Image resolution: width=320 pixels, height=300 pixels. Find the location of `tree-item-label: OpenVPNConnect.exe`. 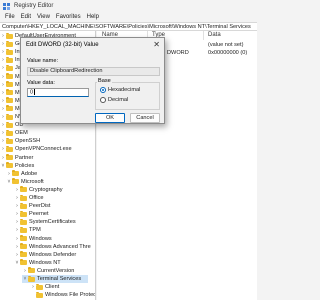

tree-item-label: OpenVPNConnect.exe is located at coordinates (43, 149).